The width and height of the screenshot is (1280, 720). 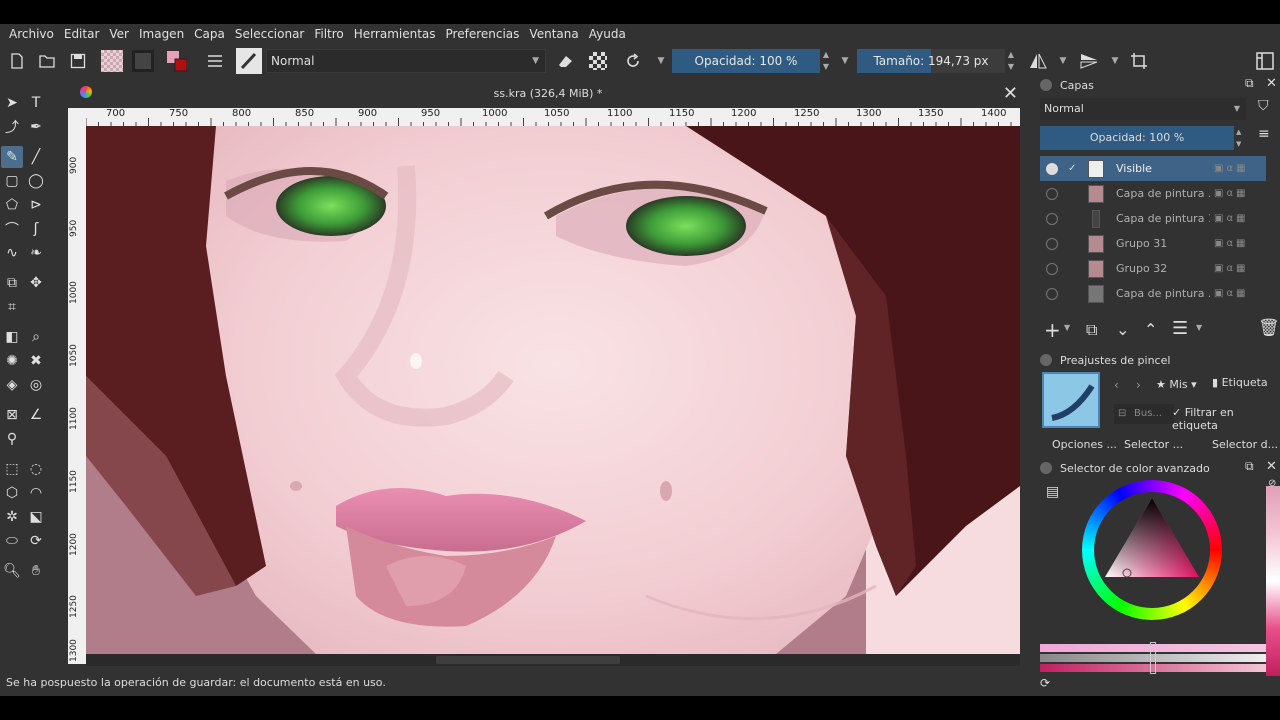 I want to click on tag-filter-select: ★ Mis ▾, so click(x=1176, y=384).